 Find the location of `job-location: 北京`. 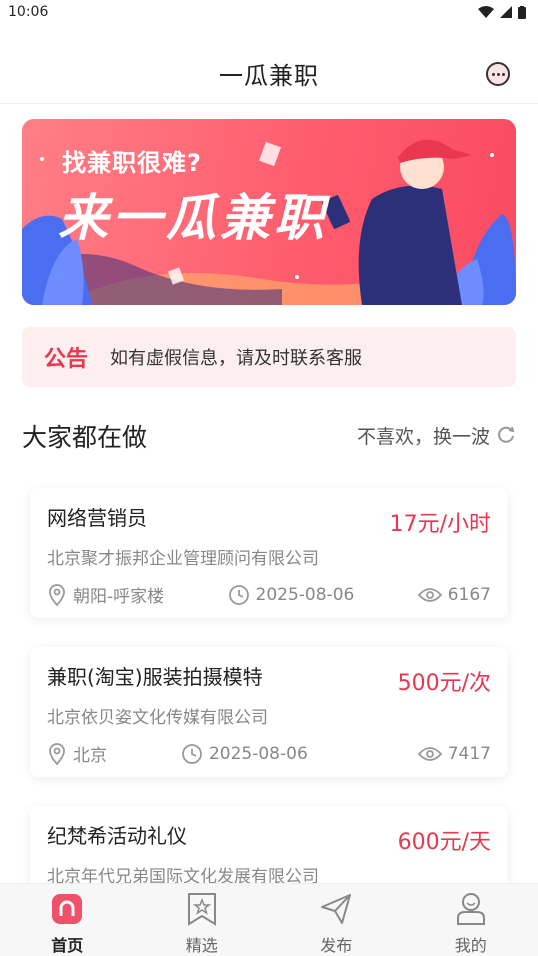

job-location: 北京 is located at coordinates (77, 753).